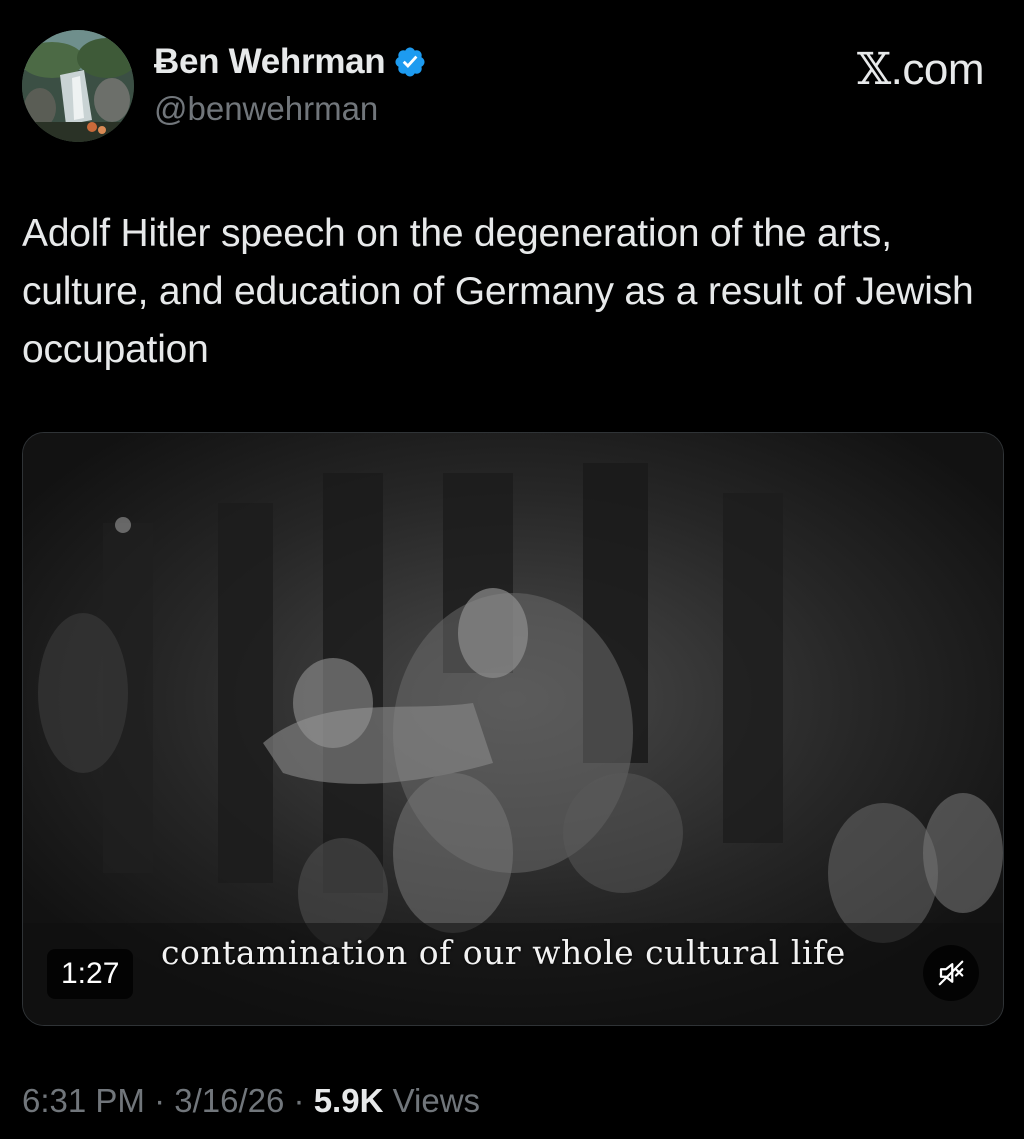  What do you see at coordinates (83, 1100) in the screenshot?
I see `tweet-time: 6:31 PM` at bounding box center [83, 1100].